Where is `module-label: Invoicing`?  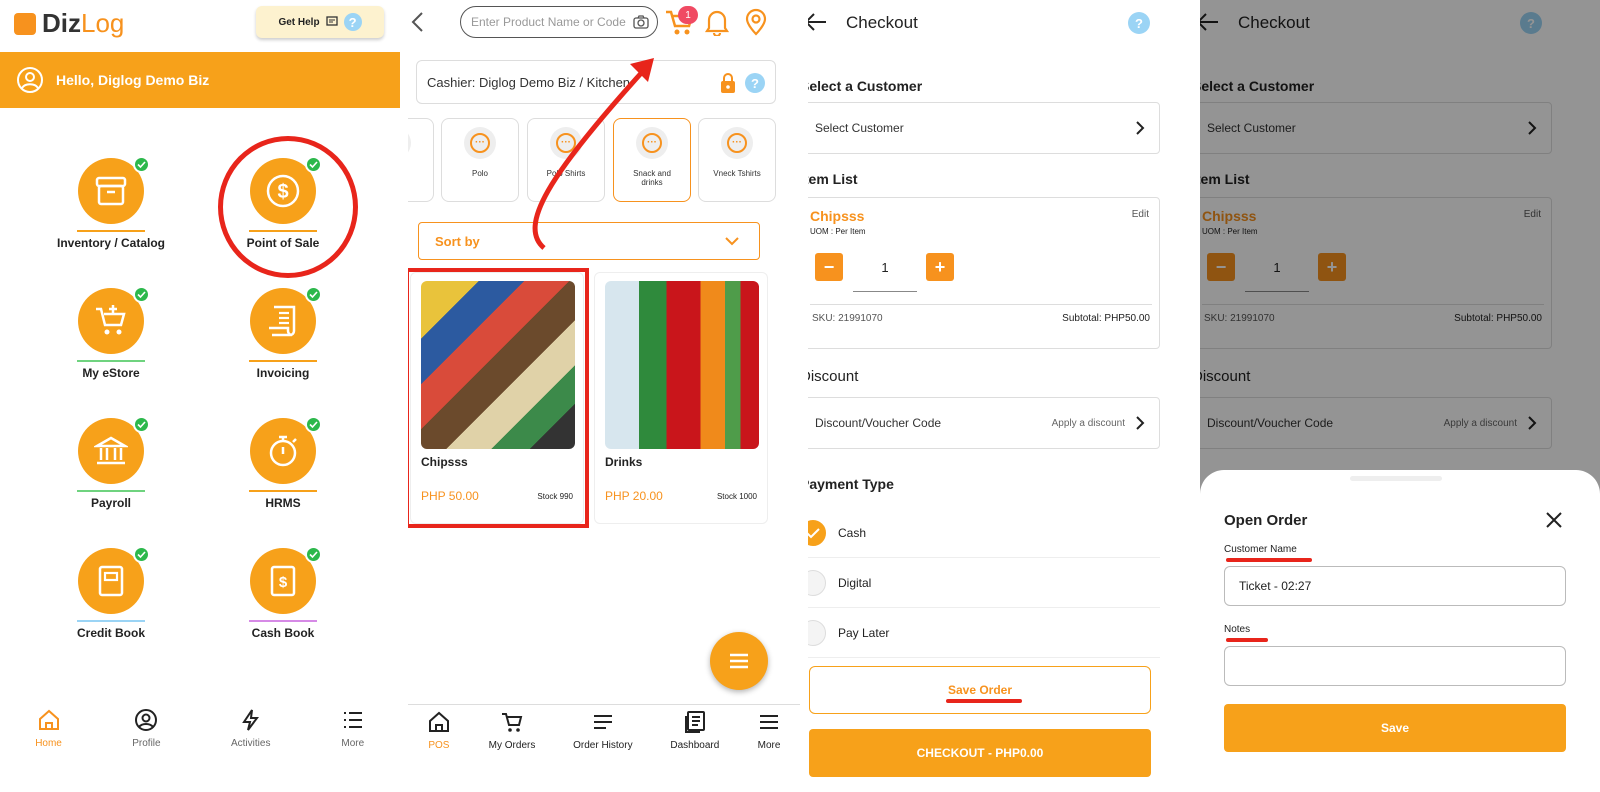
module-label: Invoicing is located at coordinates (283, 373).